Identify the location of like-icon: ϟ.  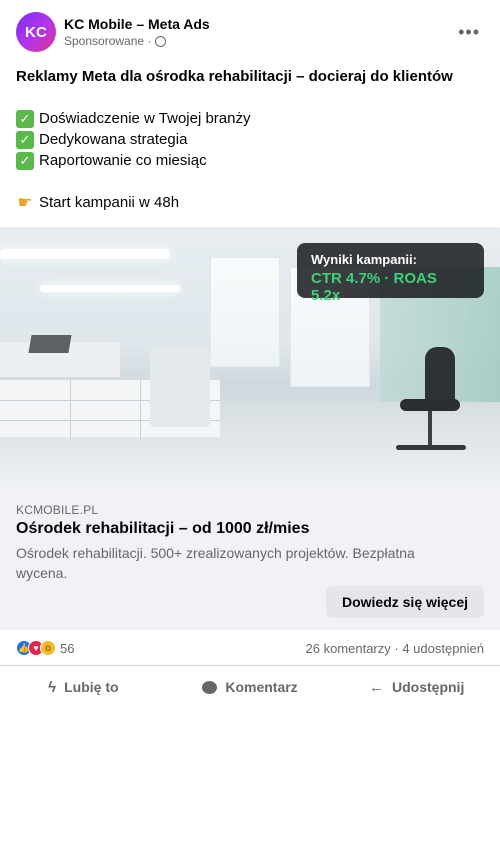
(52, 687).